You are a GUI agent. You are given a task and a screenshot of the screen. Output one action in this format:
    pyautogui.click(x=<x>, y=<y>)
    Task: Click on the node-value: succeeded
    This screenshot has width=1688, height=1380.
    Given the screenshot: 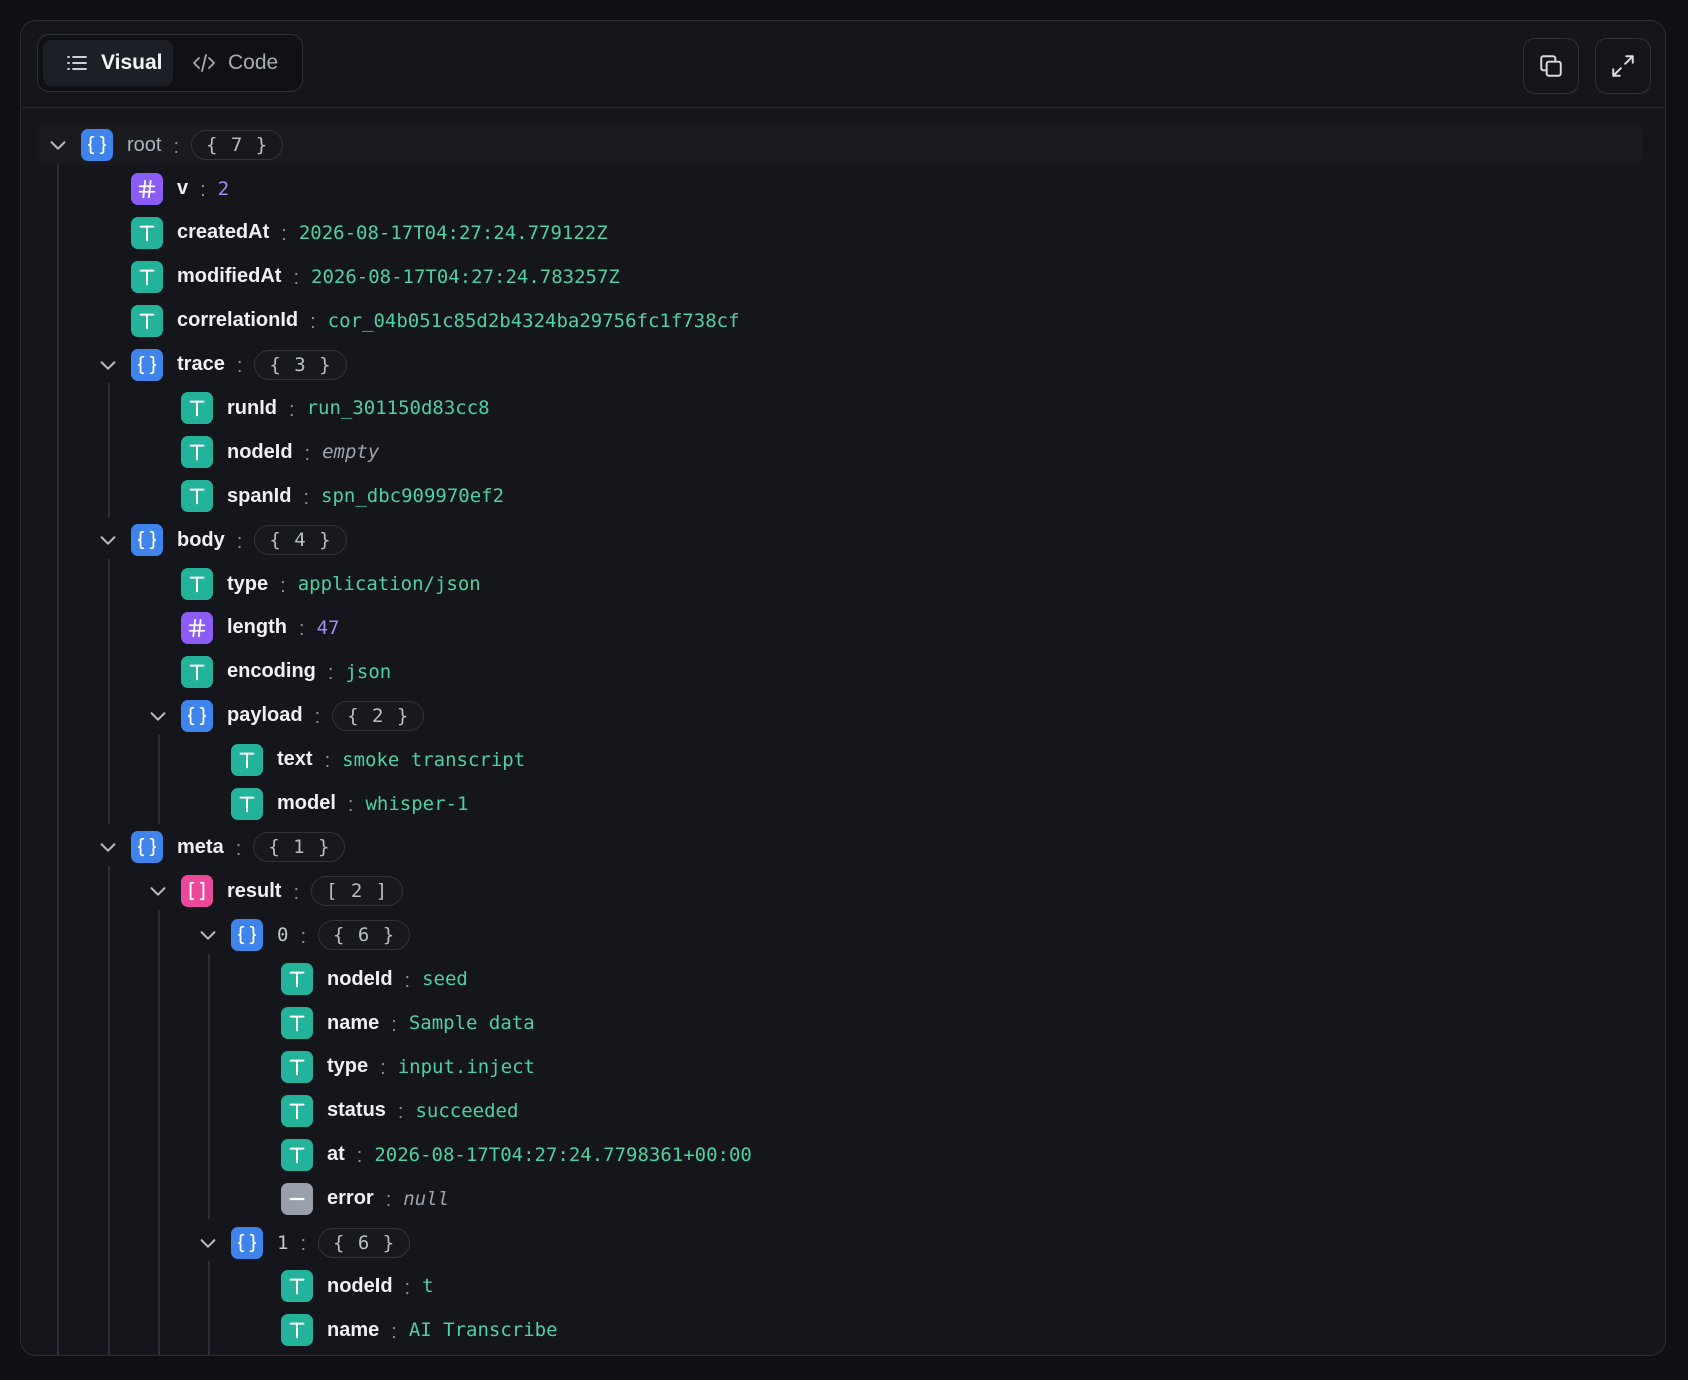 What is the action you would take?
    pyautogui.click(x=467, y=1110)
    